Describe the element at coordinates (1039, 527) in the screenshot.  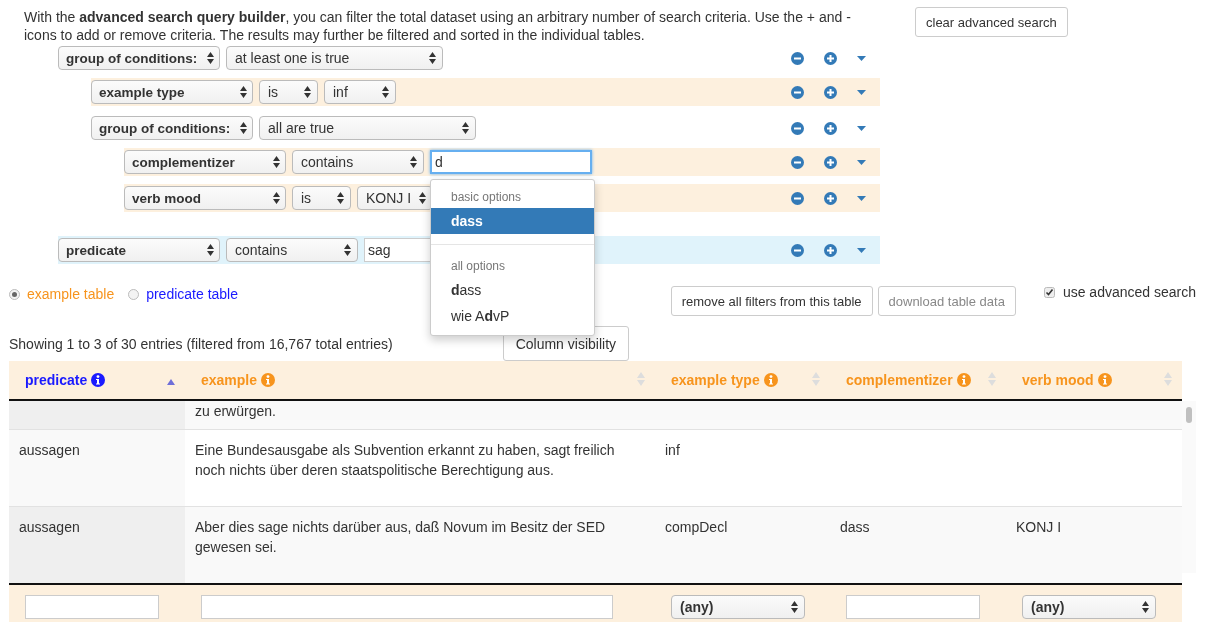
I see `table-cell: KONJ I` at that location.